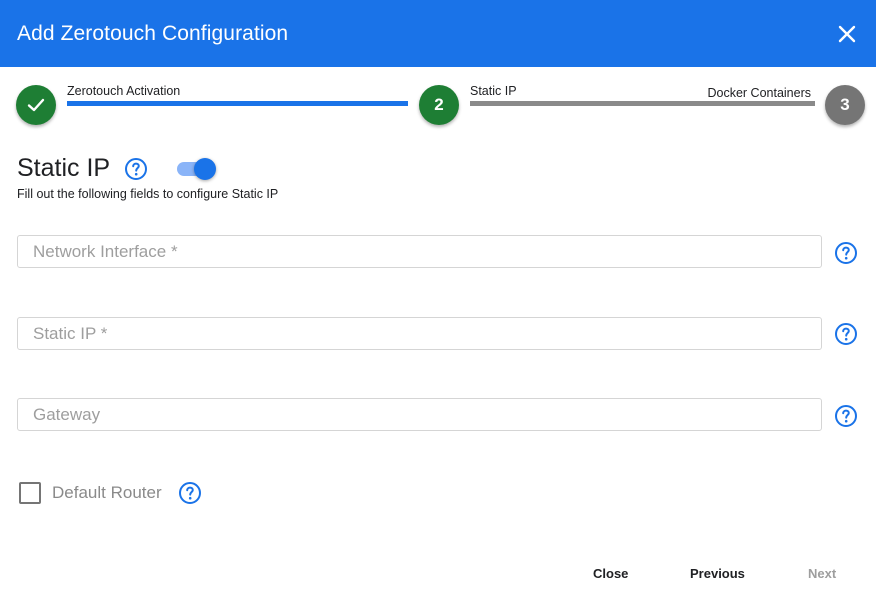 The height and width of the screenshot is (603, 876). Describe the element at coordinates (205, 169) in the screenshot. I see `toggle-thumb` at that location.